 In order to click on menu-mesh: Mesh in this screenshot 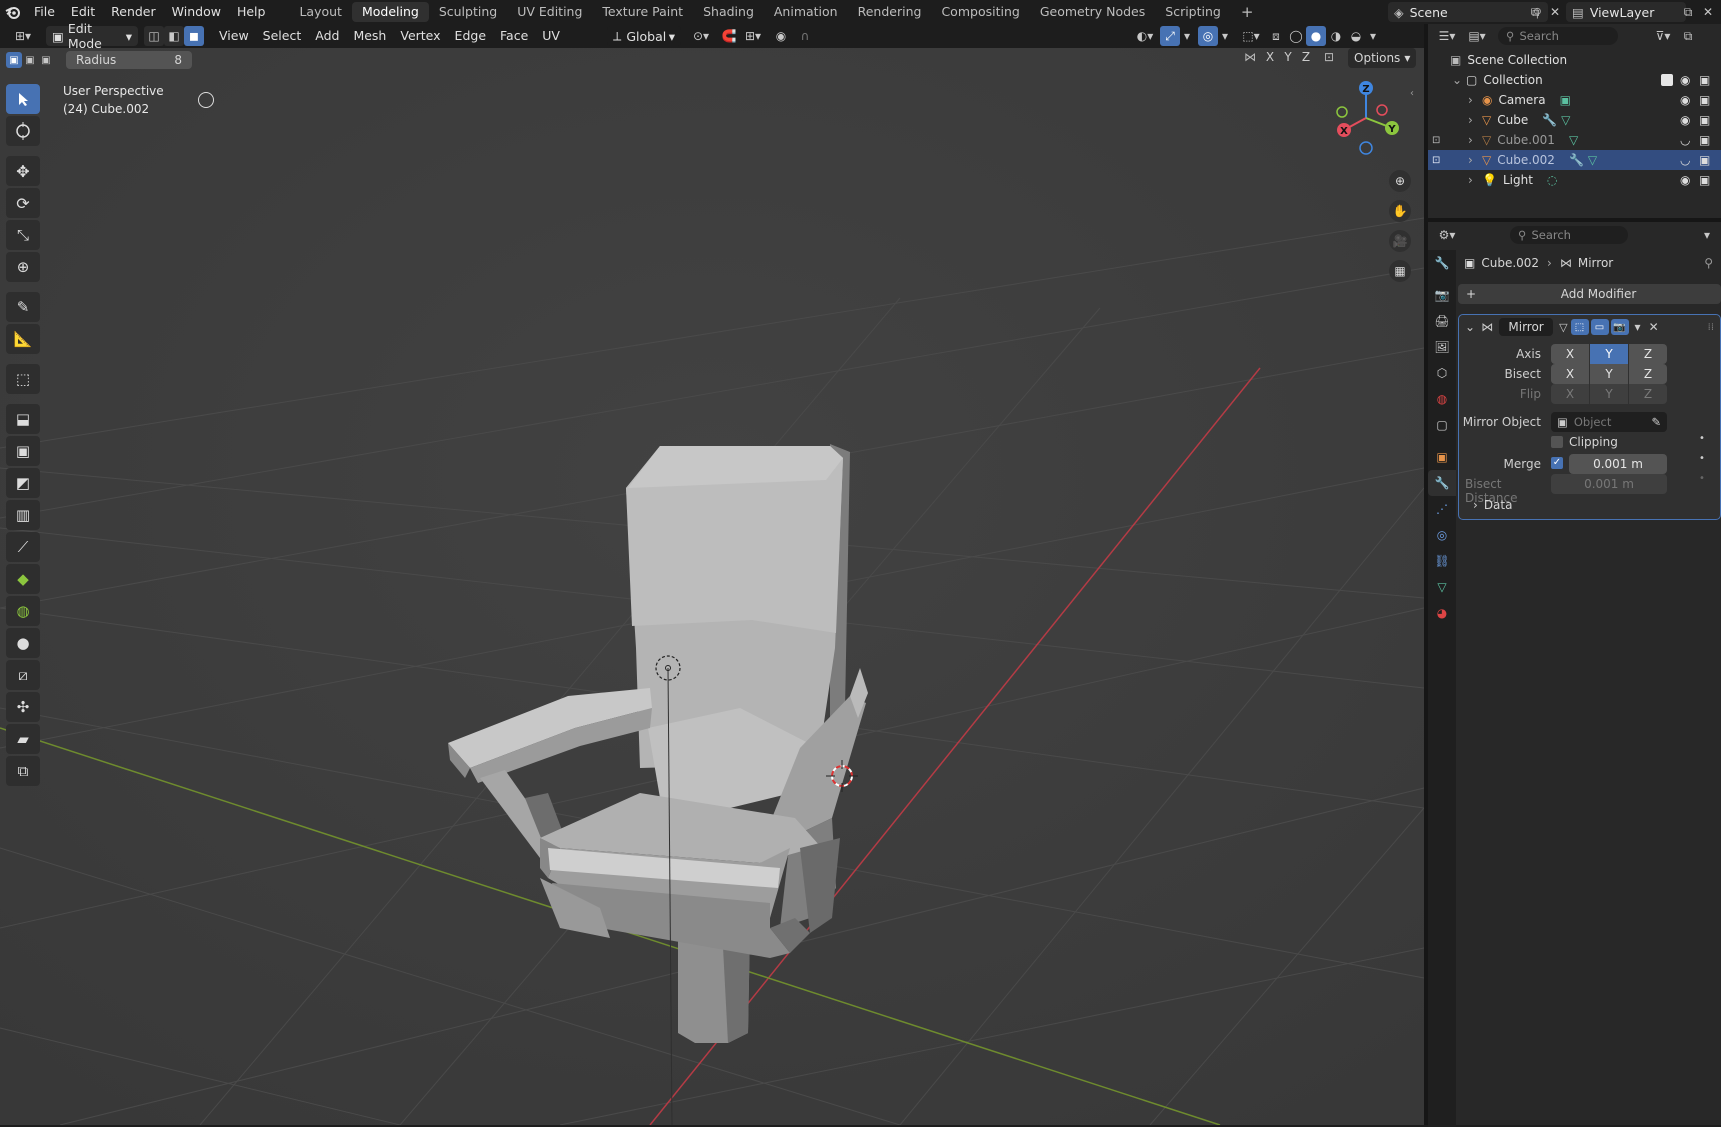, I will do `click(369, 36)`.